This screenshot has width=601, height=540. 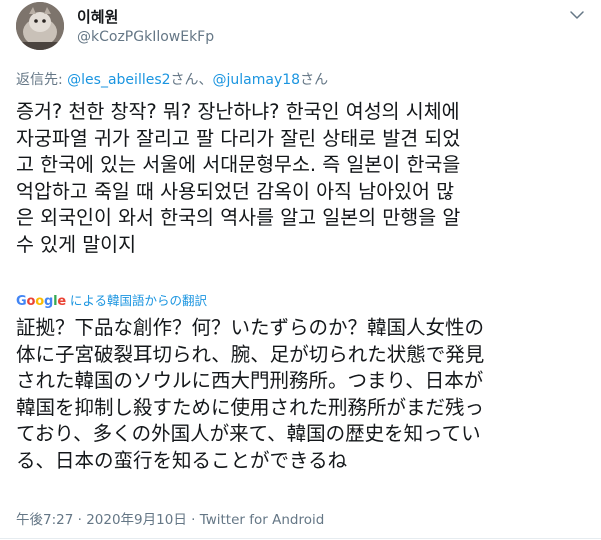 What do you see at coordinates (118, 80) in the screenshot?
I see `mention-les-abeilles2: @les_abeilles2` at bounding box center [118, 80].